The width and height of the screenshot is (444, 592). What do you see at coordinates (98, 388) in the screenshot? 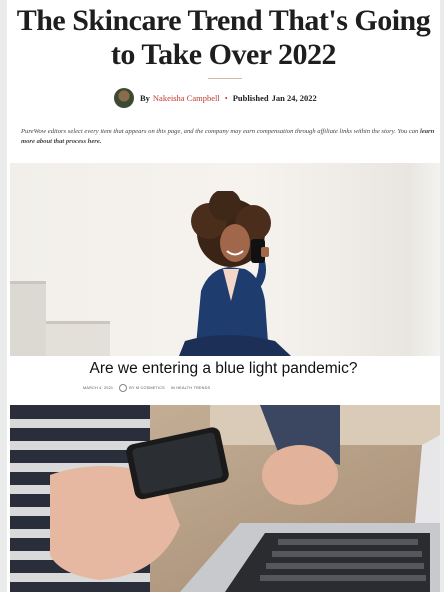
I see `card-date: MARCH 4, 2021` at bounding box center [98, 388].